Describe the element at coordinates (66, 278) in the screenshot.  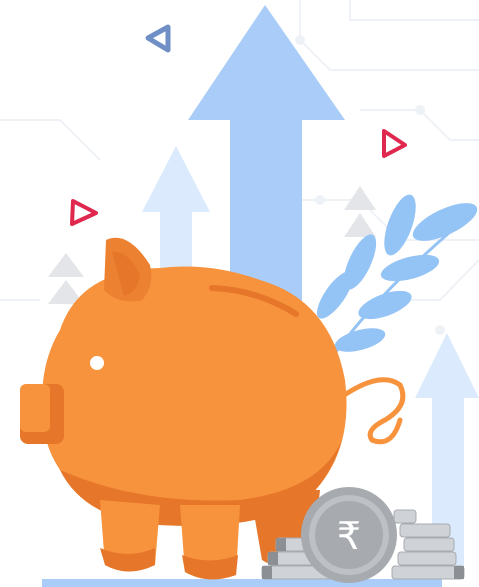
I see `gray-triangle-left-icon` at that location.